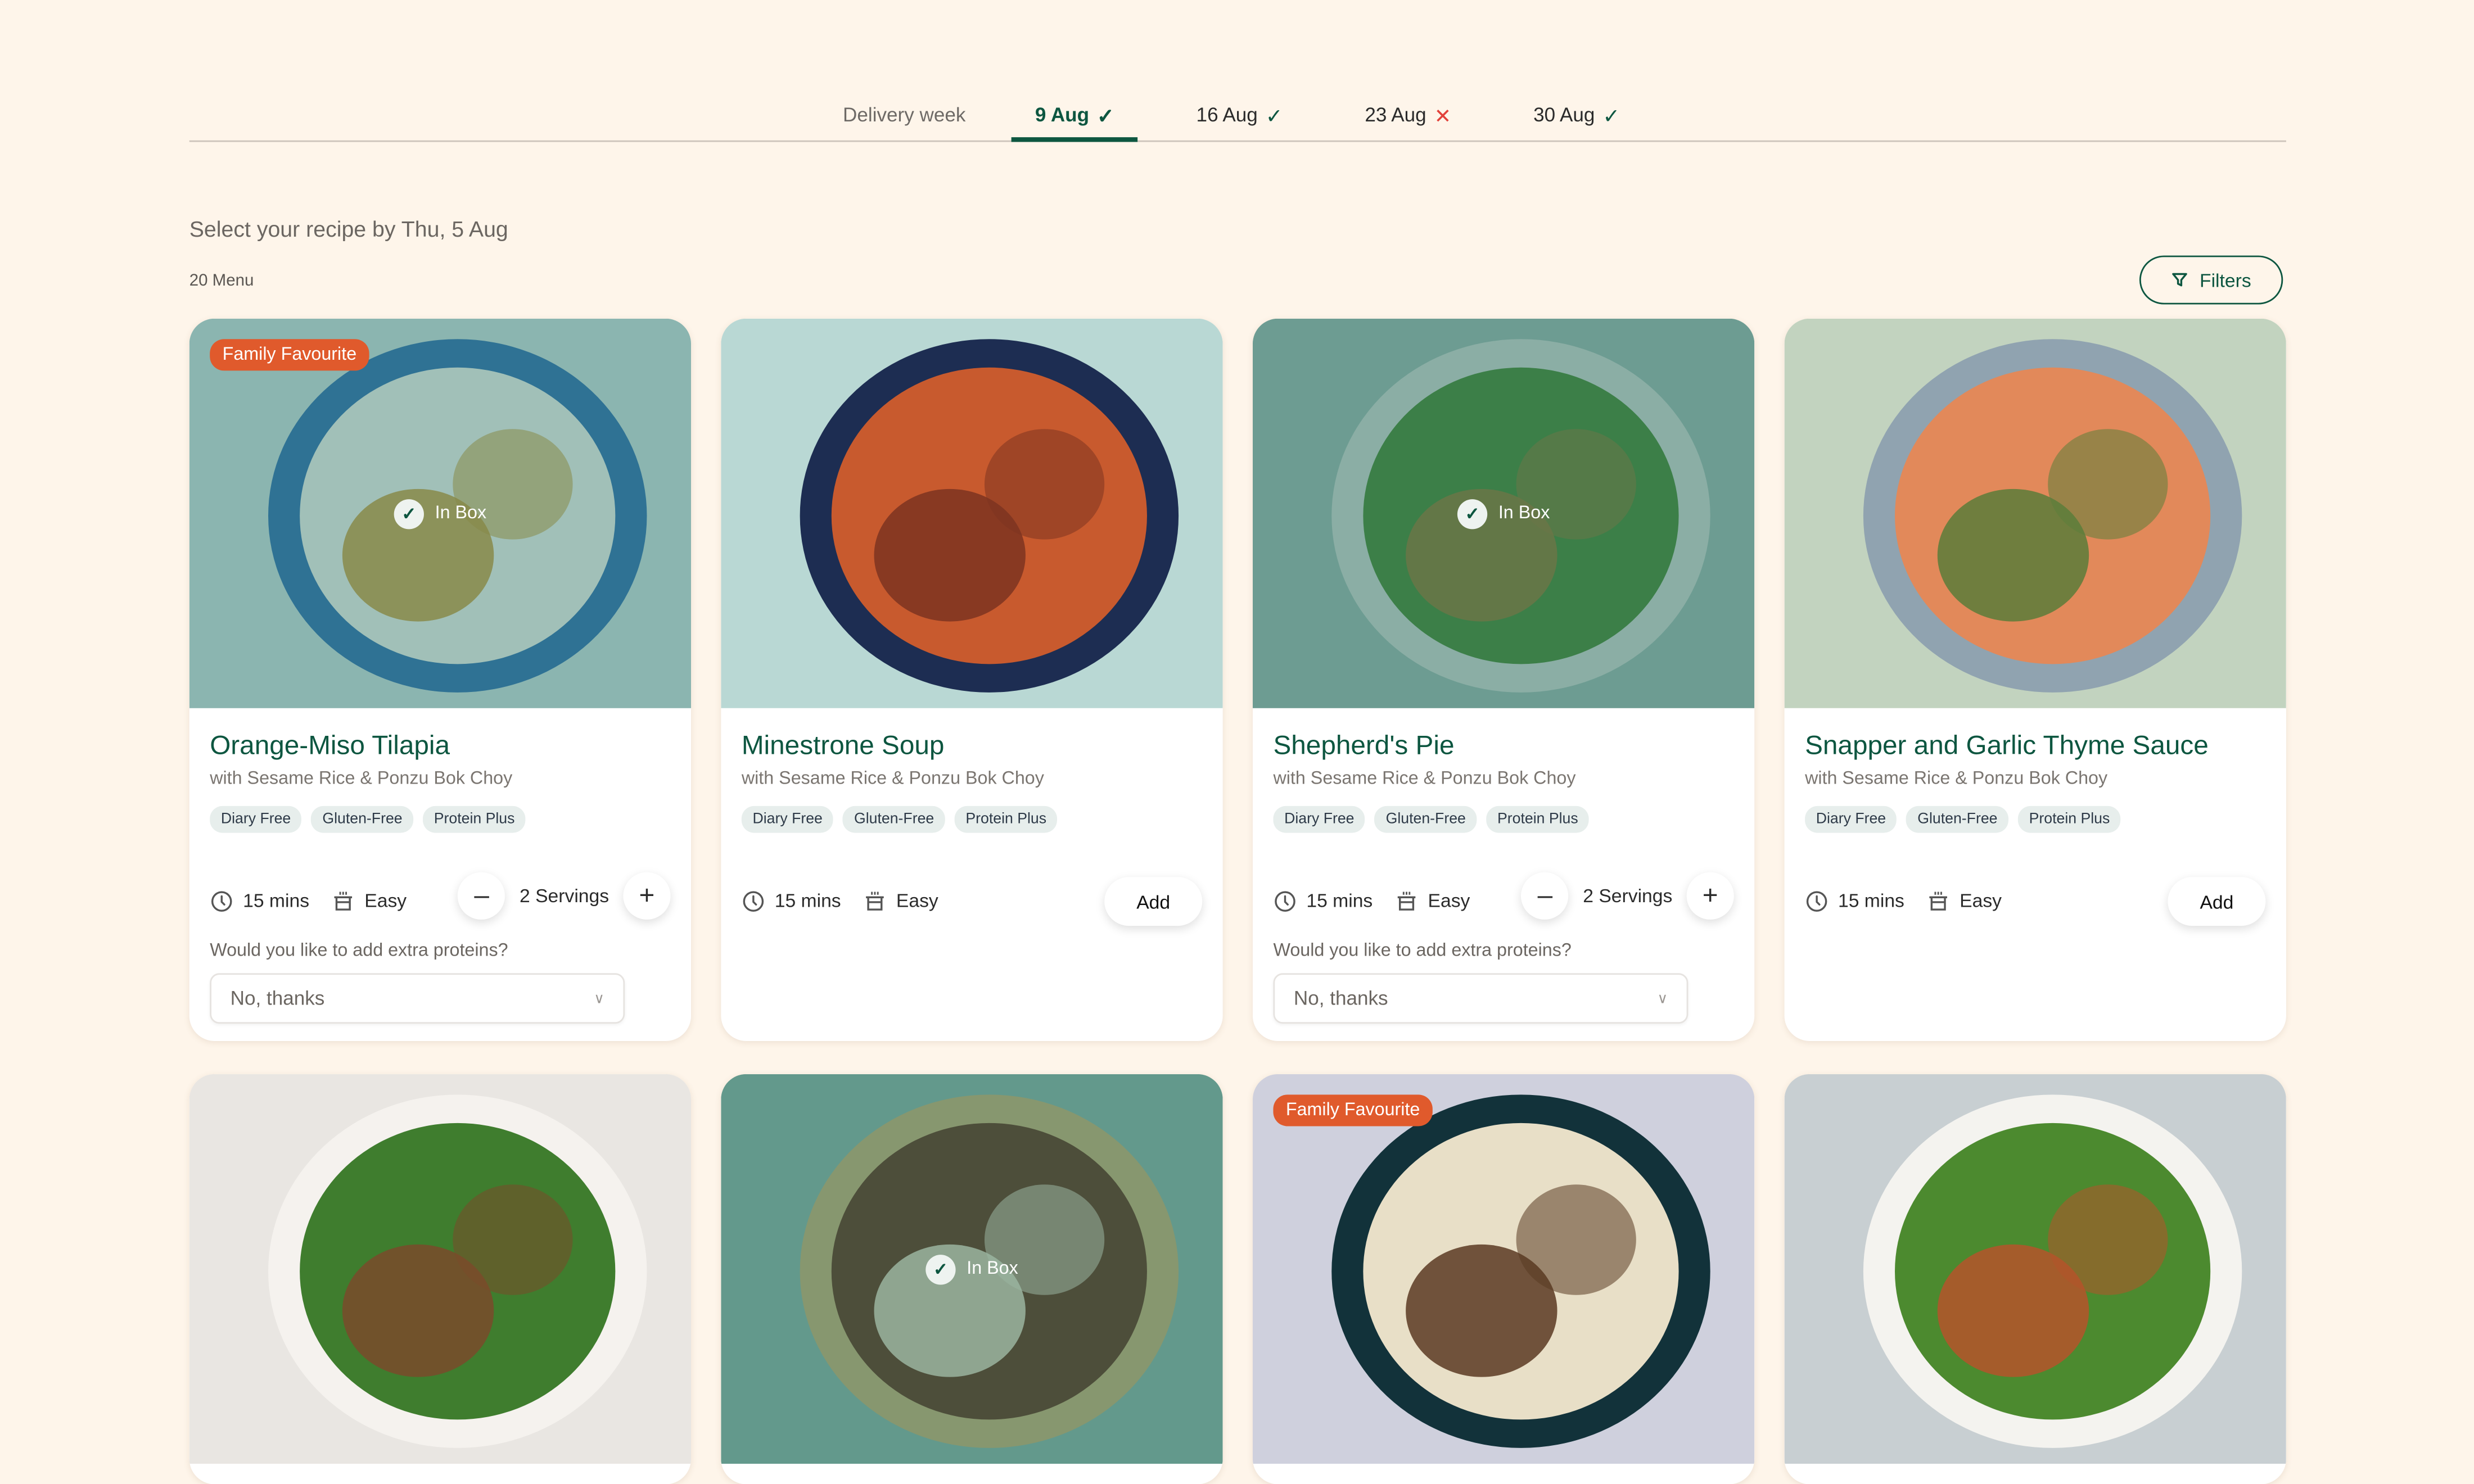  I want to click on tab-week-23-aug: 23 Aug ✕, so click(1408, 115).